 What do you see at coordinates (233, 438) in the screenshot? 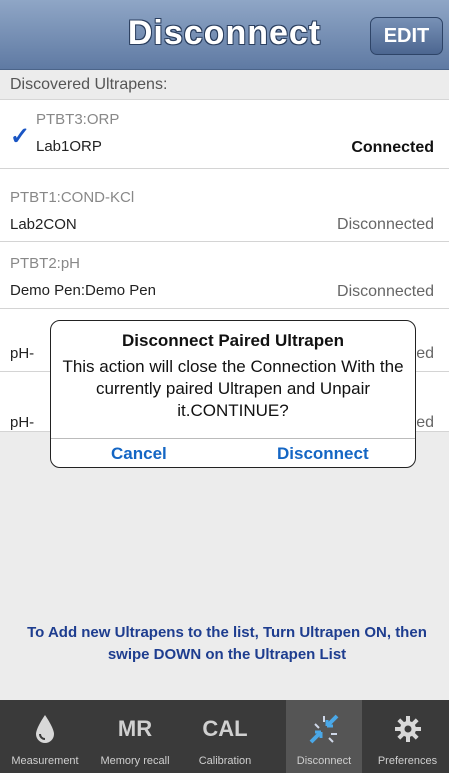
I see `dialog-divider` at bounding box center [233, 438].